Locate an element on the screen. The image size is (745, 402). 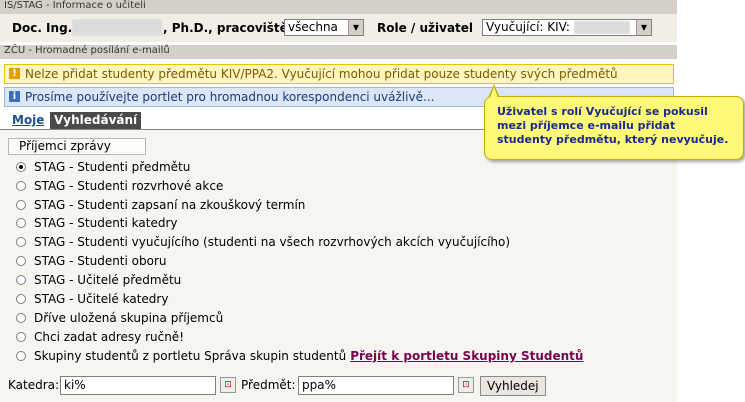
katedra-input: ki% is located at coordinates (138, 385).